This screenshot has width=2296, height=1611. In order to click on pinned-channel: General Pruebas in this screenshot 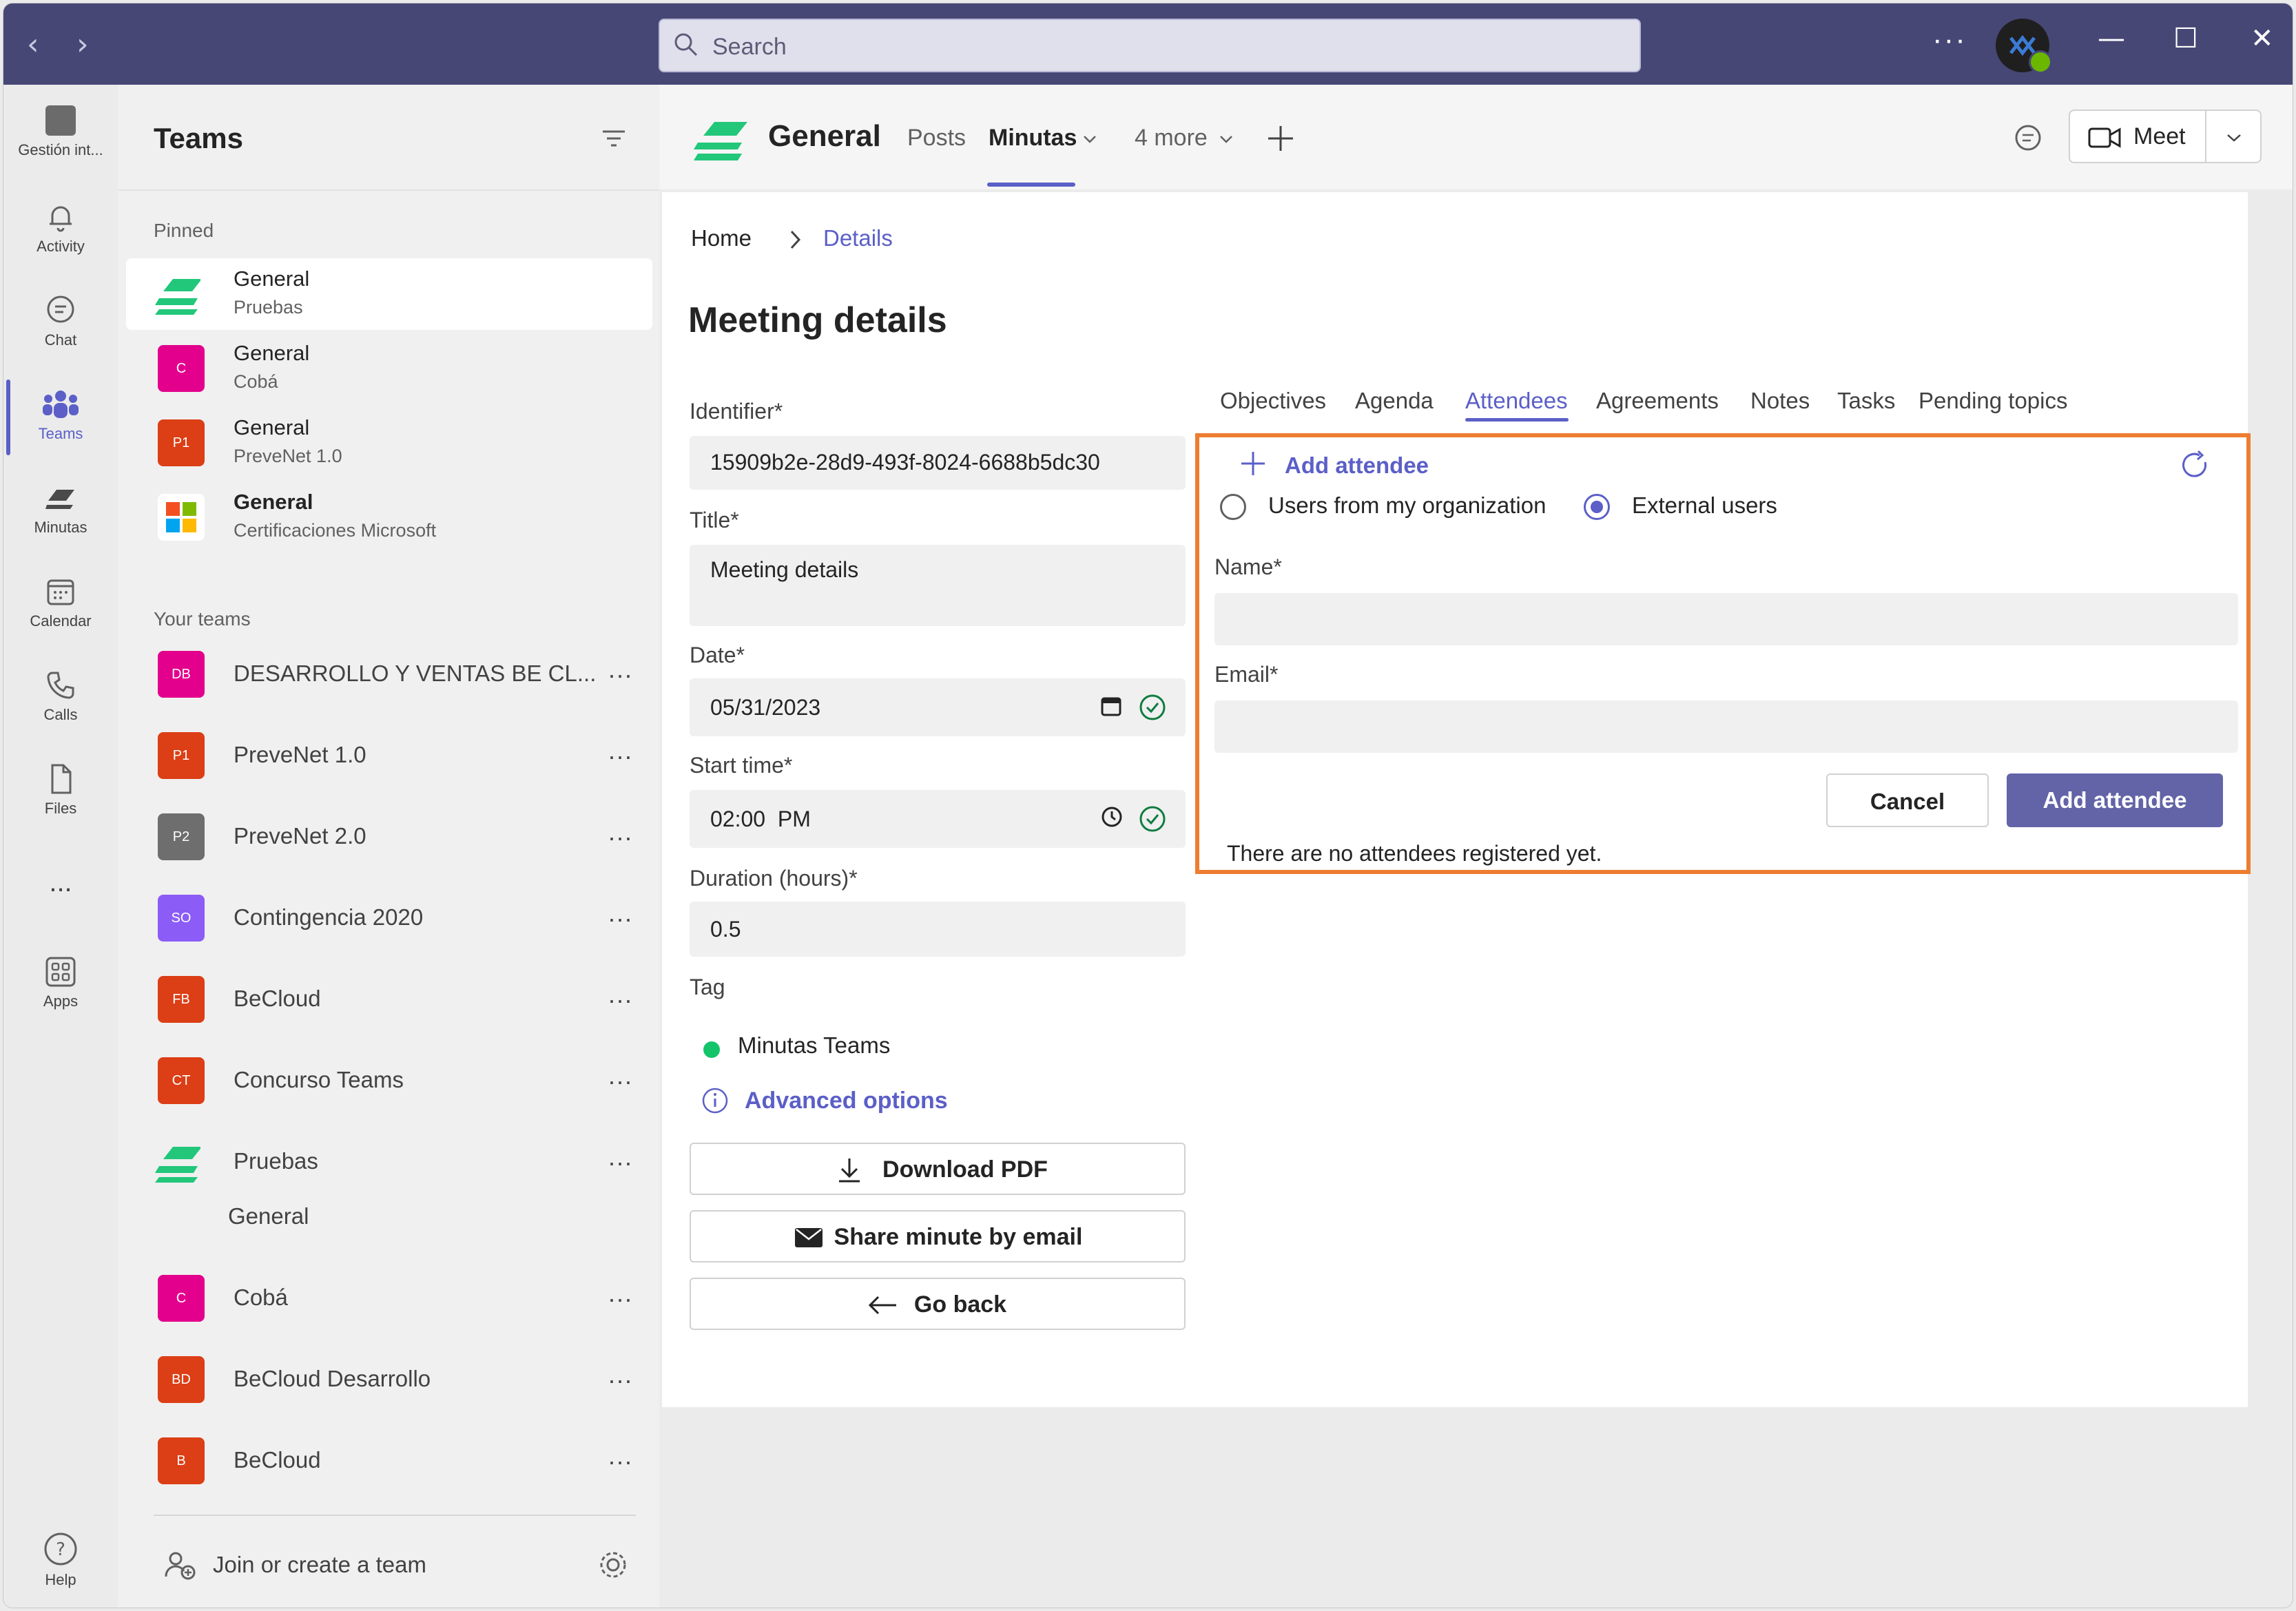, I will do `click(389, 294)`.